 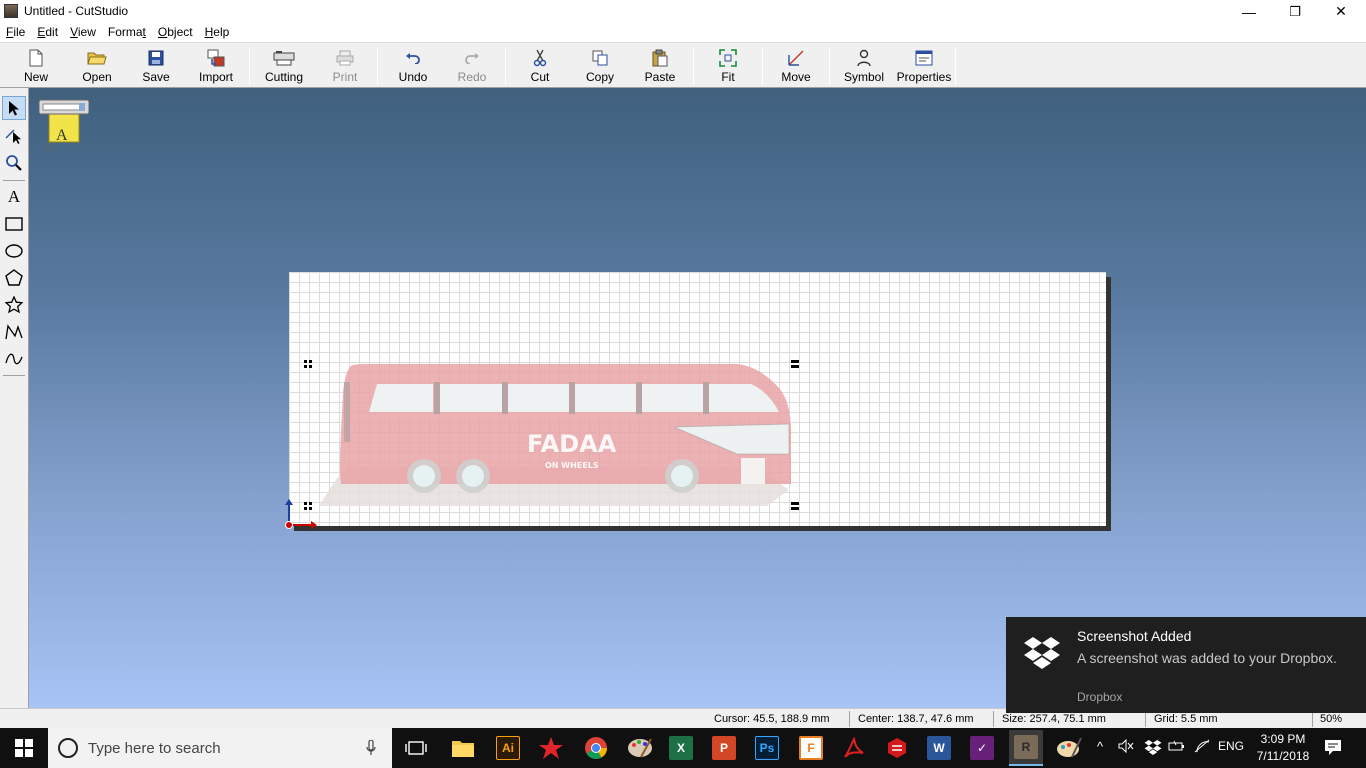 I want to click on paste-button: Paste, so click(x=660, y=66).